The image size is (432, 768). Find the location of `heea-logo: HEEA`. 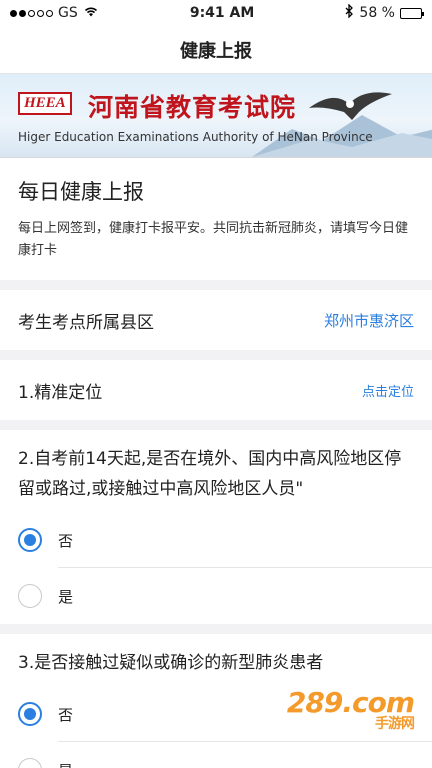

heea-logo: HEEA is located at coordinates (45, 103).